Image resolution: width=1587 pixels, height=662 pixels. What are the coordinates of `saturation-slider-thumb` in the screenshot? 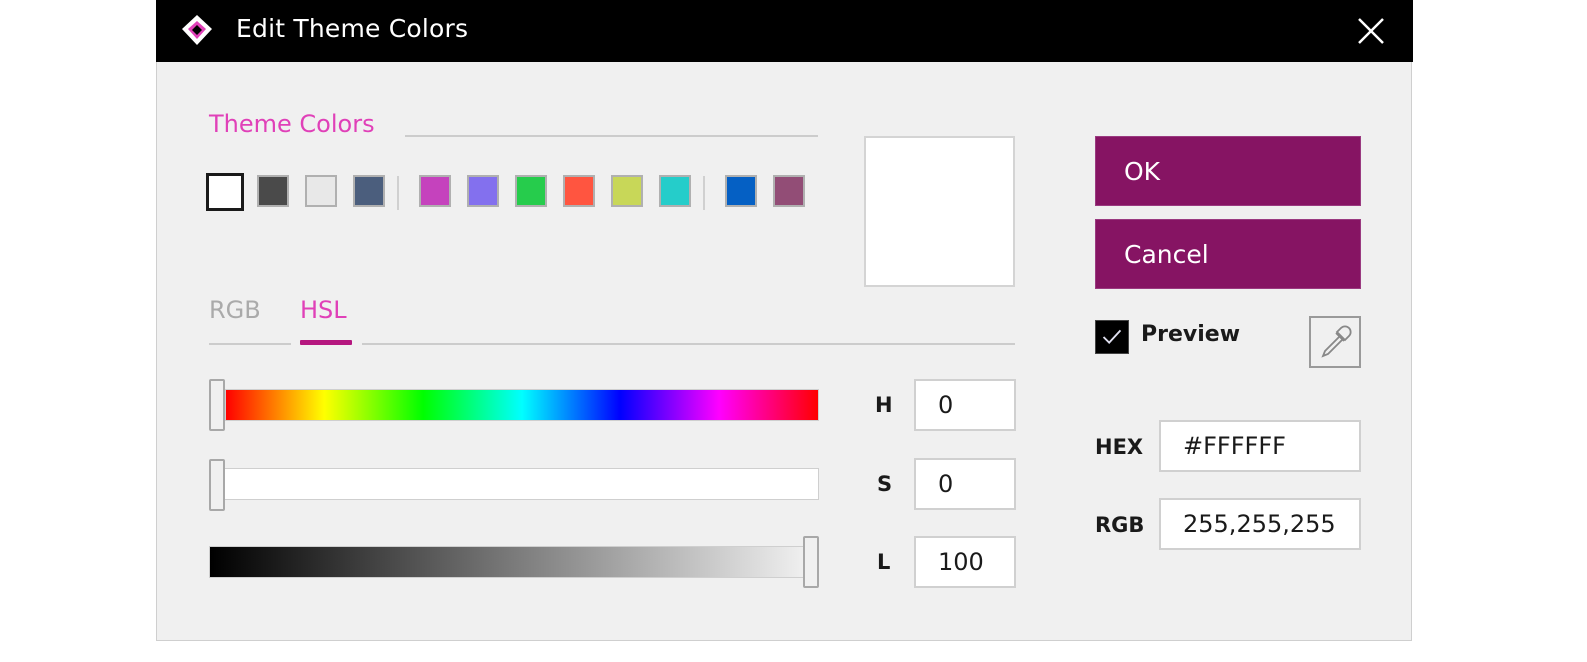 It's located at (217, 485).